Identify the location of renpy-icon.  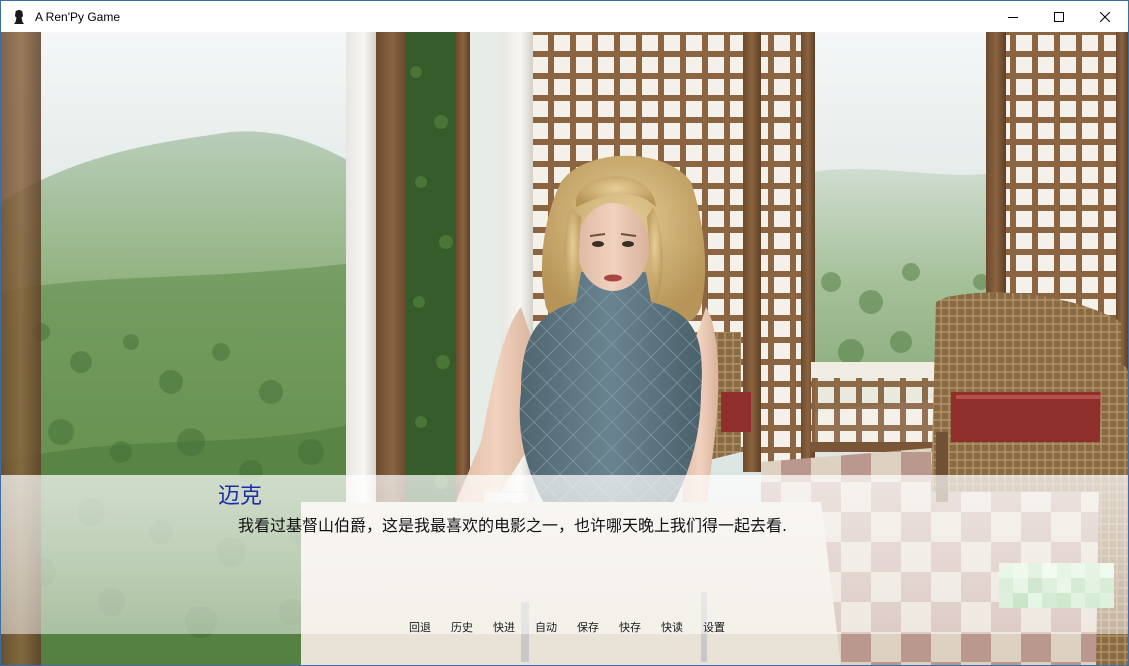
(19, 17).